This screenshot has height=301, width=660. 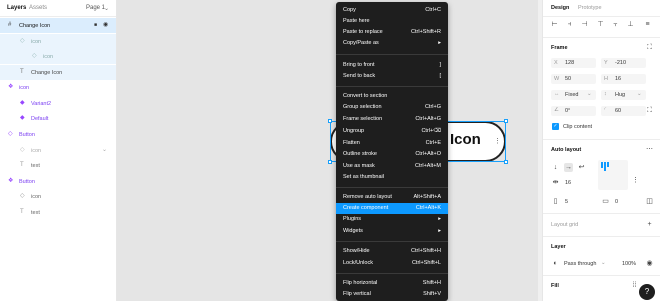 I want to click on blend-mode-select: Pass through, so click(x=580, y=264).